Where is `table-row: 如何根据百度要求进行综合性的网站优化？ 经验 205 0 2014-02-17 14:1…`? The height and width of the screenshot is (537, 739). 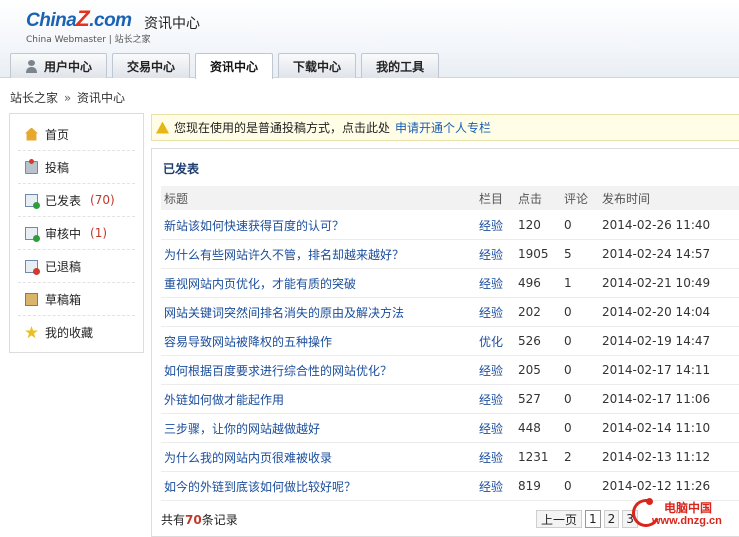 table-row: 如何根据百度要求进行综合性的网站优化？ 经验 205 0 2014-02-17 14:1… is located at coordinates (450, 370).